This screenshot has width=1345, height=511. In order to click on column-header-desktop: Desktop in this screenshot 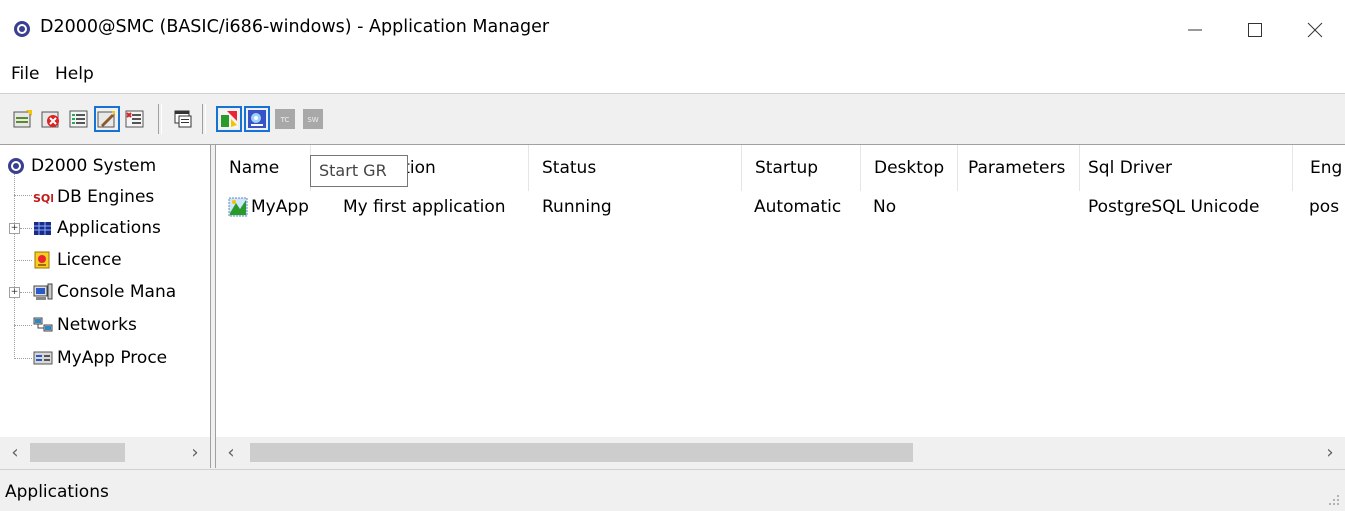, I will do `click(909, 168)`.